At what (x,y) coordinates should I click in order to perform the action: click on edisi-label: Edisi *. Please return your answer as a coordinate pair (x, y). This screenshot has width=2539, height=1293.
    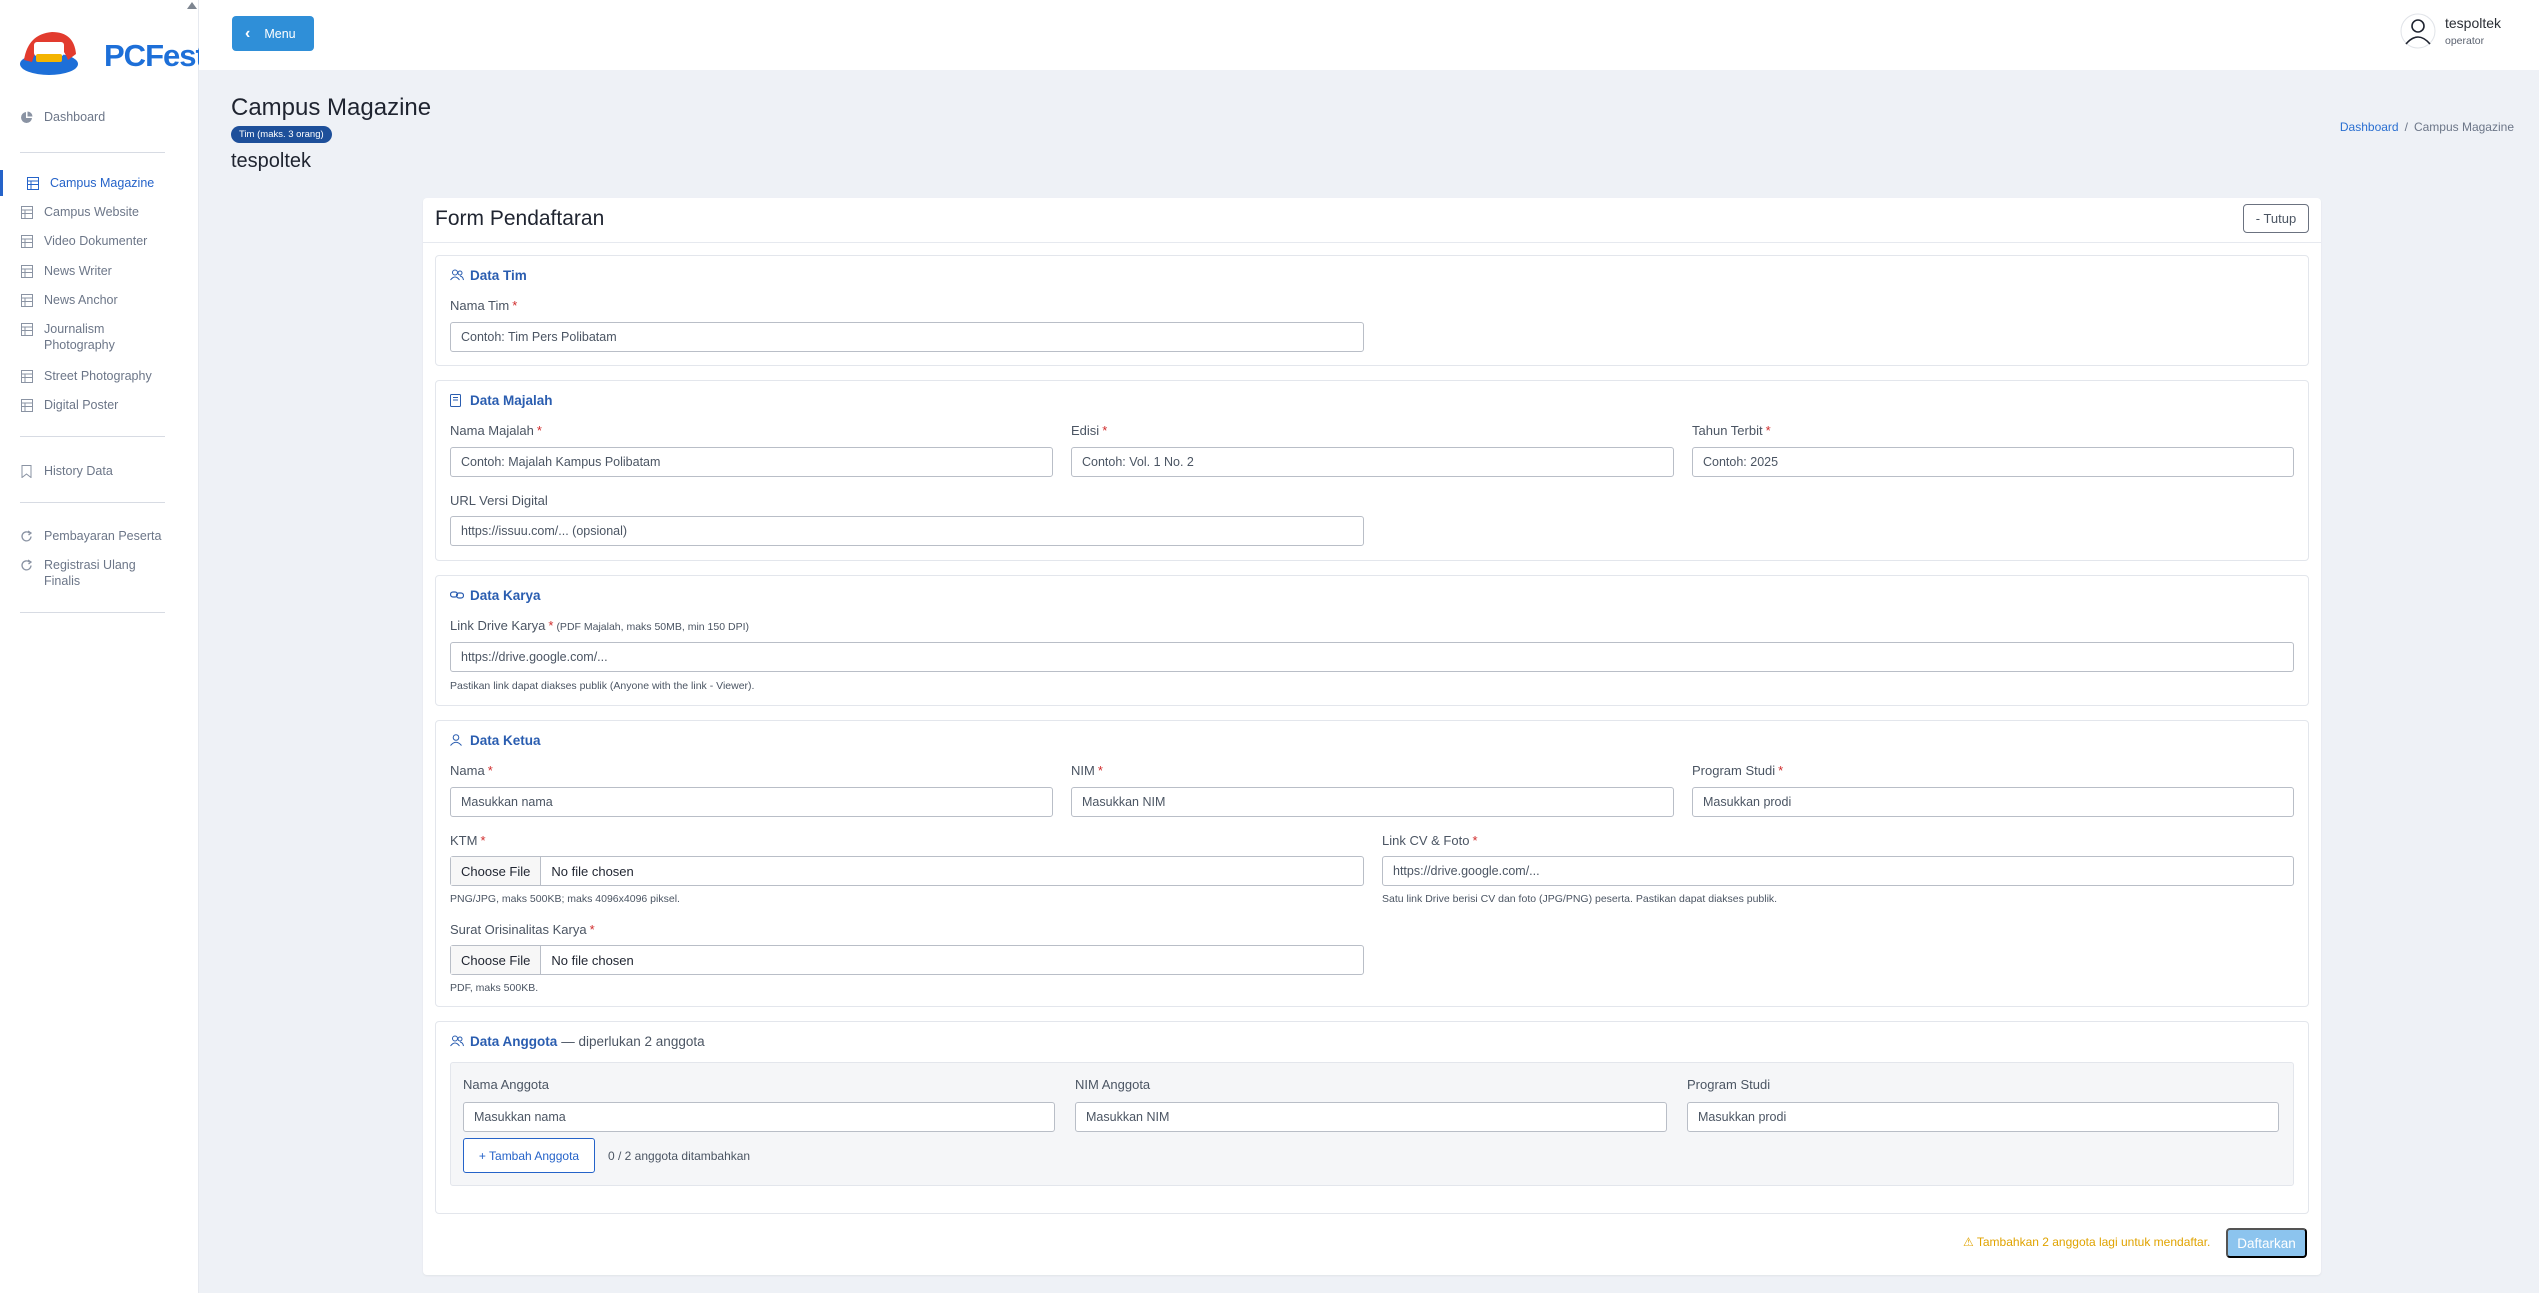
    Looking at the image, I should click on (1089, 430).